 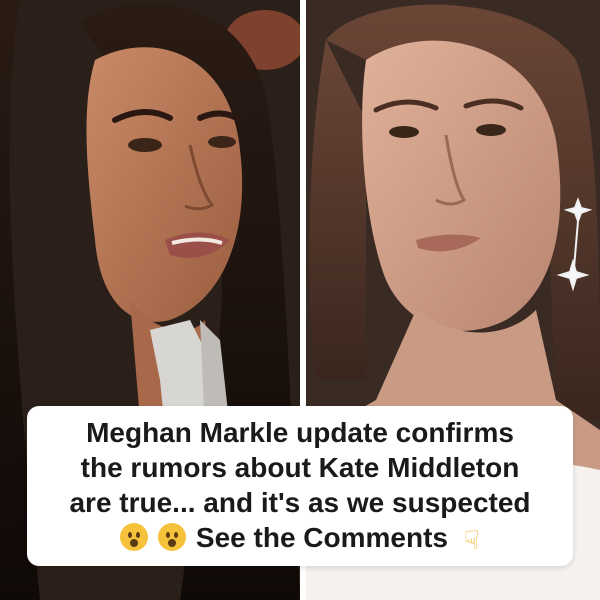 I want to click on see-comments-text: See the Comments, so click(x=321, y=537).